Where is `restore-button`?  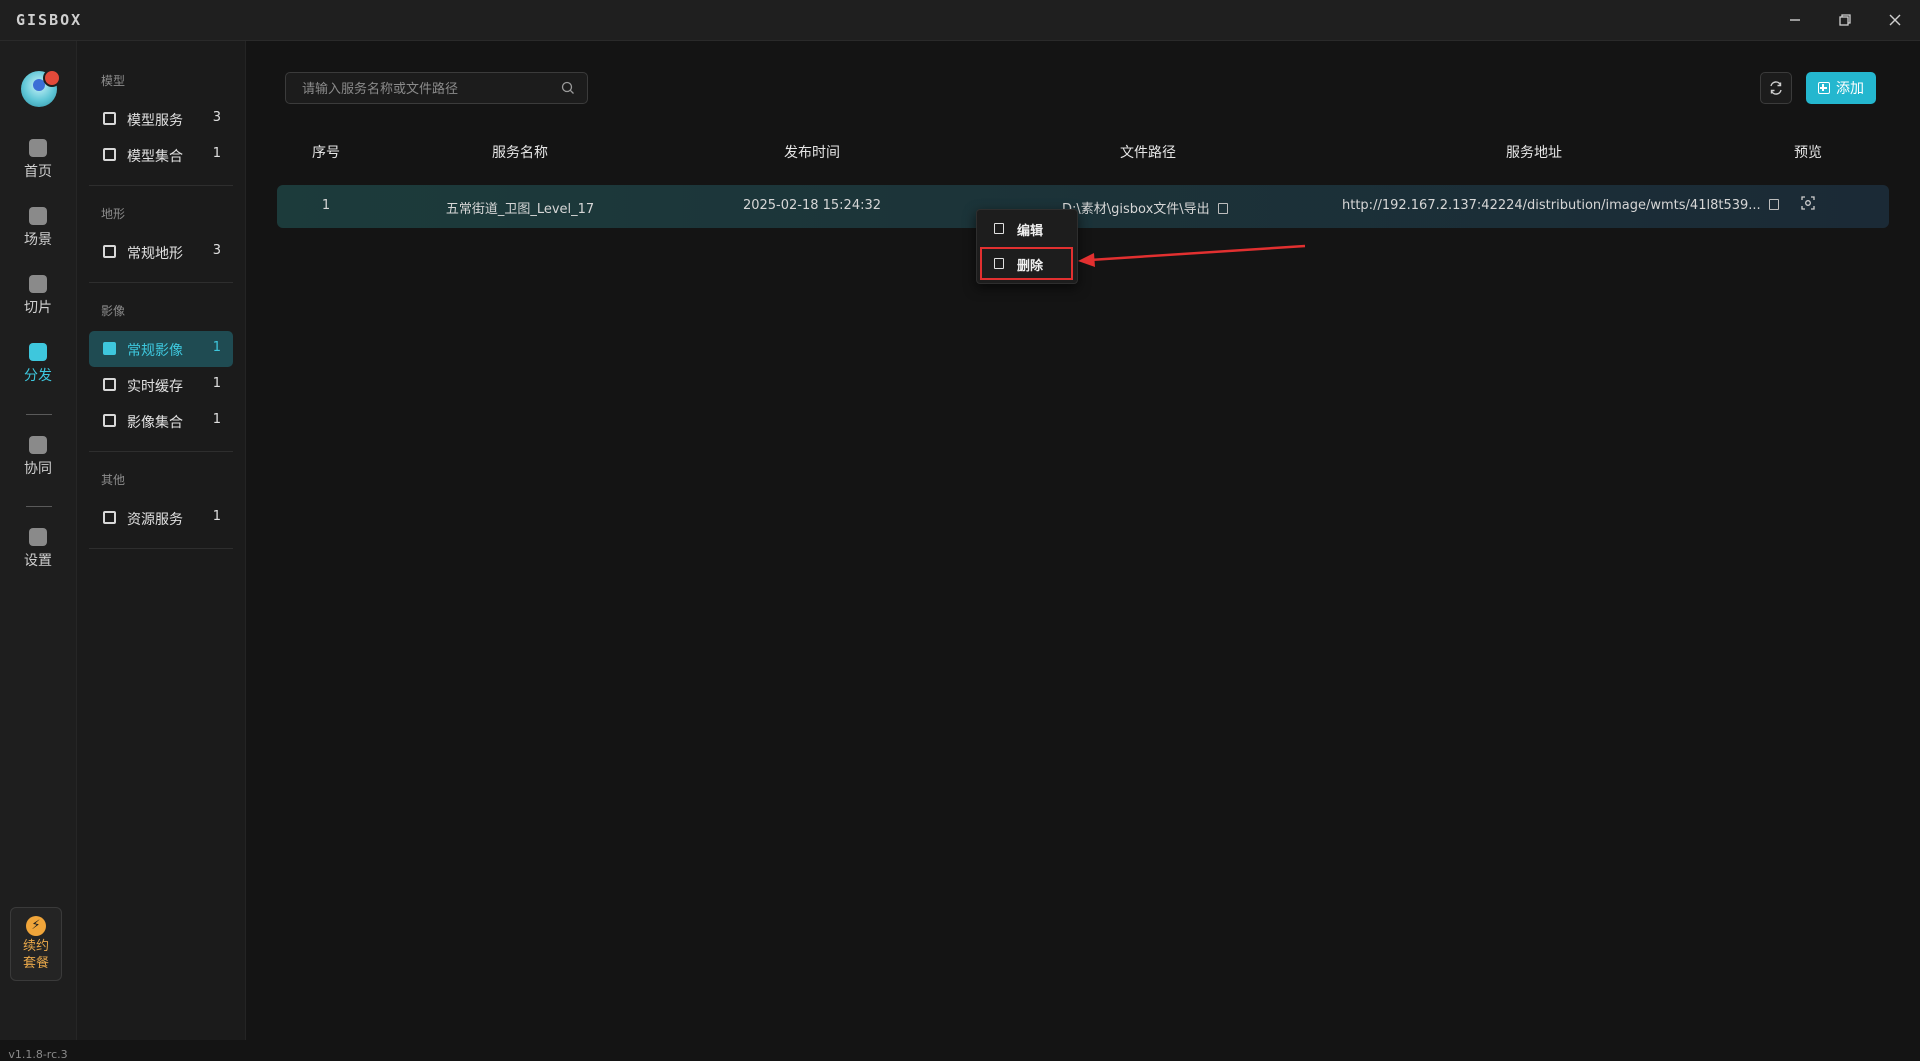 restore-button is located at coordinates (1845, 20).